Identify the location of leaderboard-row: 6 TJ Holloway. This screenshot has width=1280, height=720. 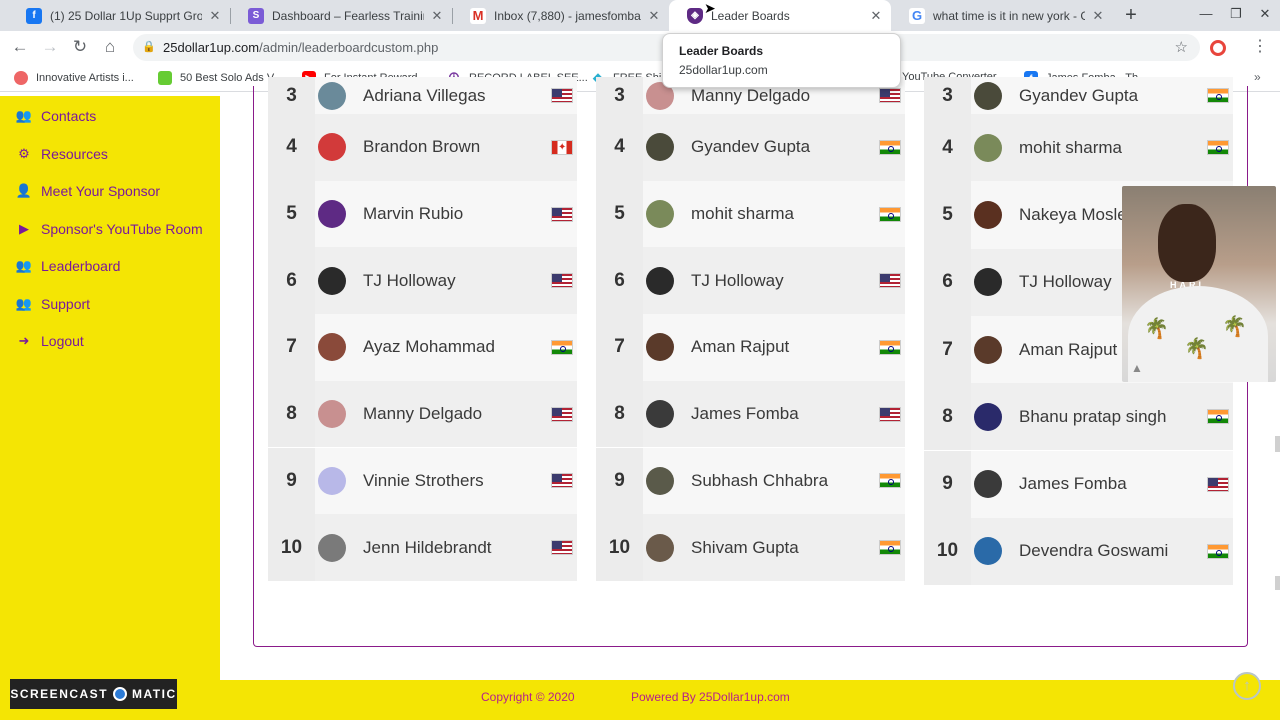
(750, 281).